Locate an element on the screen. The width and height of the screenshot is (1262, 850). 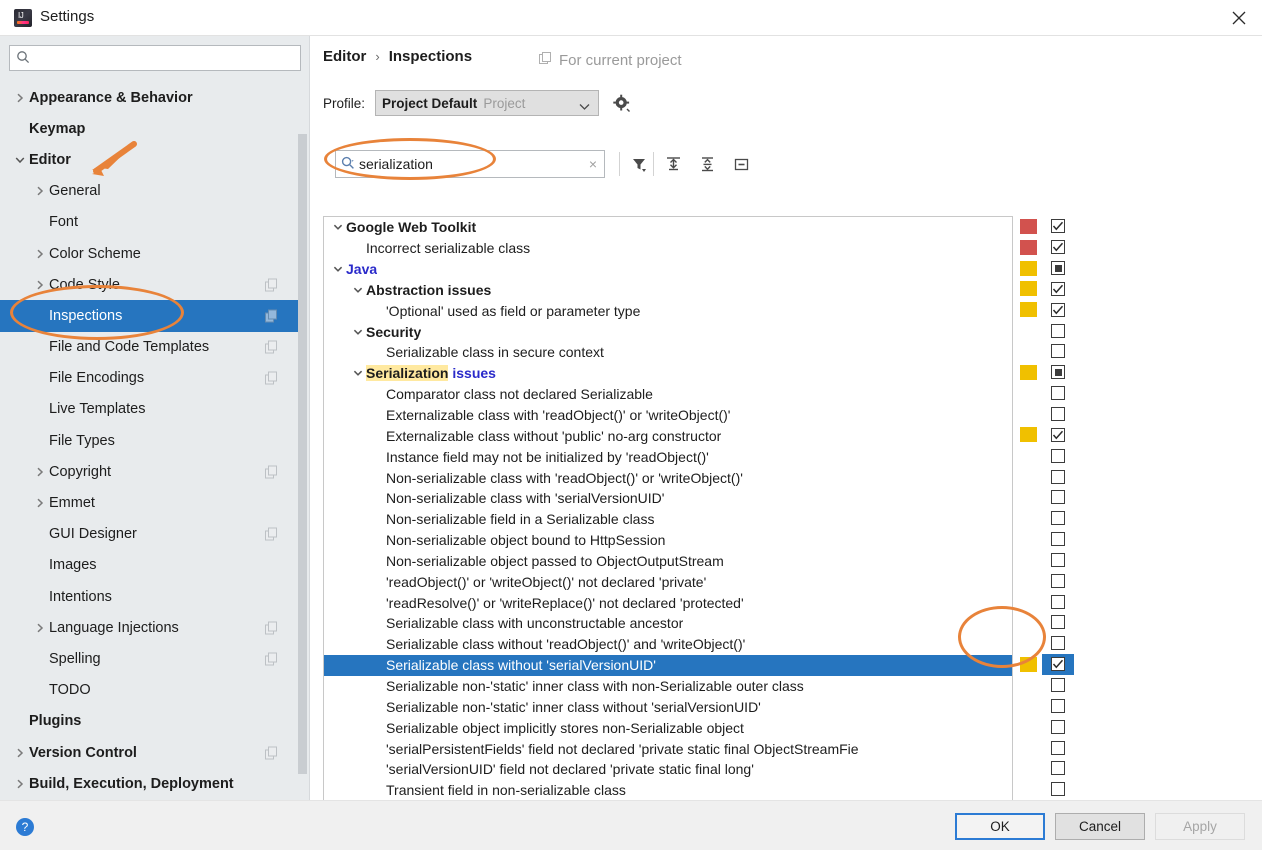
collapse-all-icon is located at coordinates (707, 164).